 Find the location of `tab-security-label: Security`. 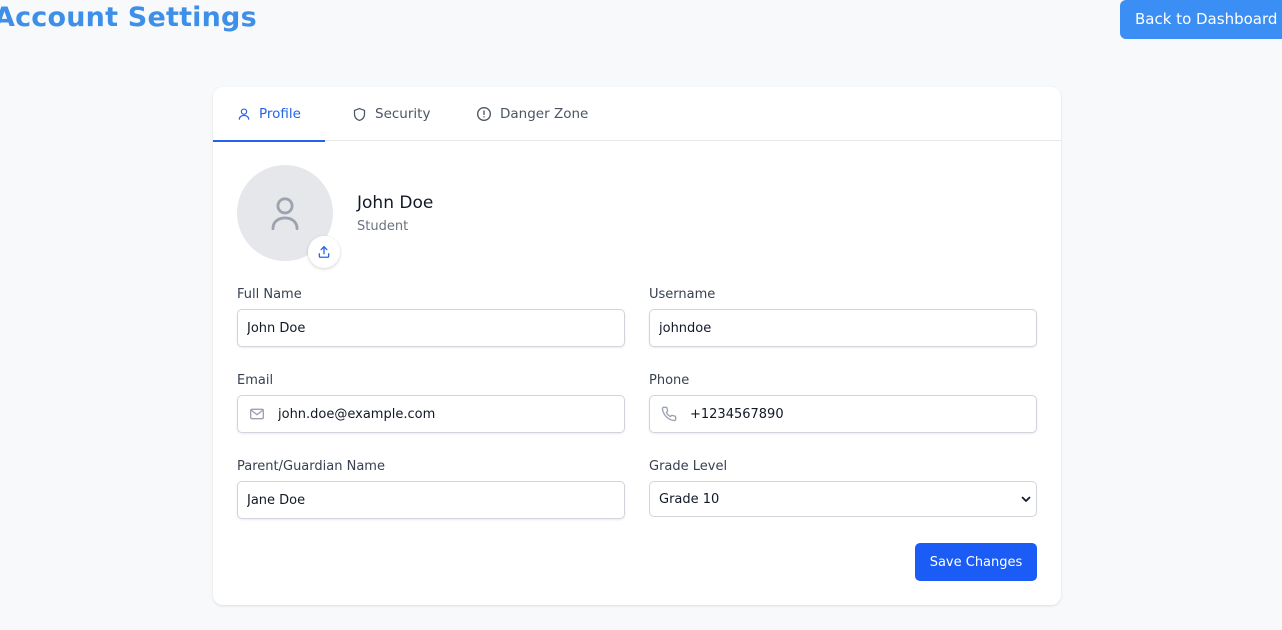

tab-security-label: Security is located at coordinates (403, 114).